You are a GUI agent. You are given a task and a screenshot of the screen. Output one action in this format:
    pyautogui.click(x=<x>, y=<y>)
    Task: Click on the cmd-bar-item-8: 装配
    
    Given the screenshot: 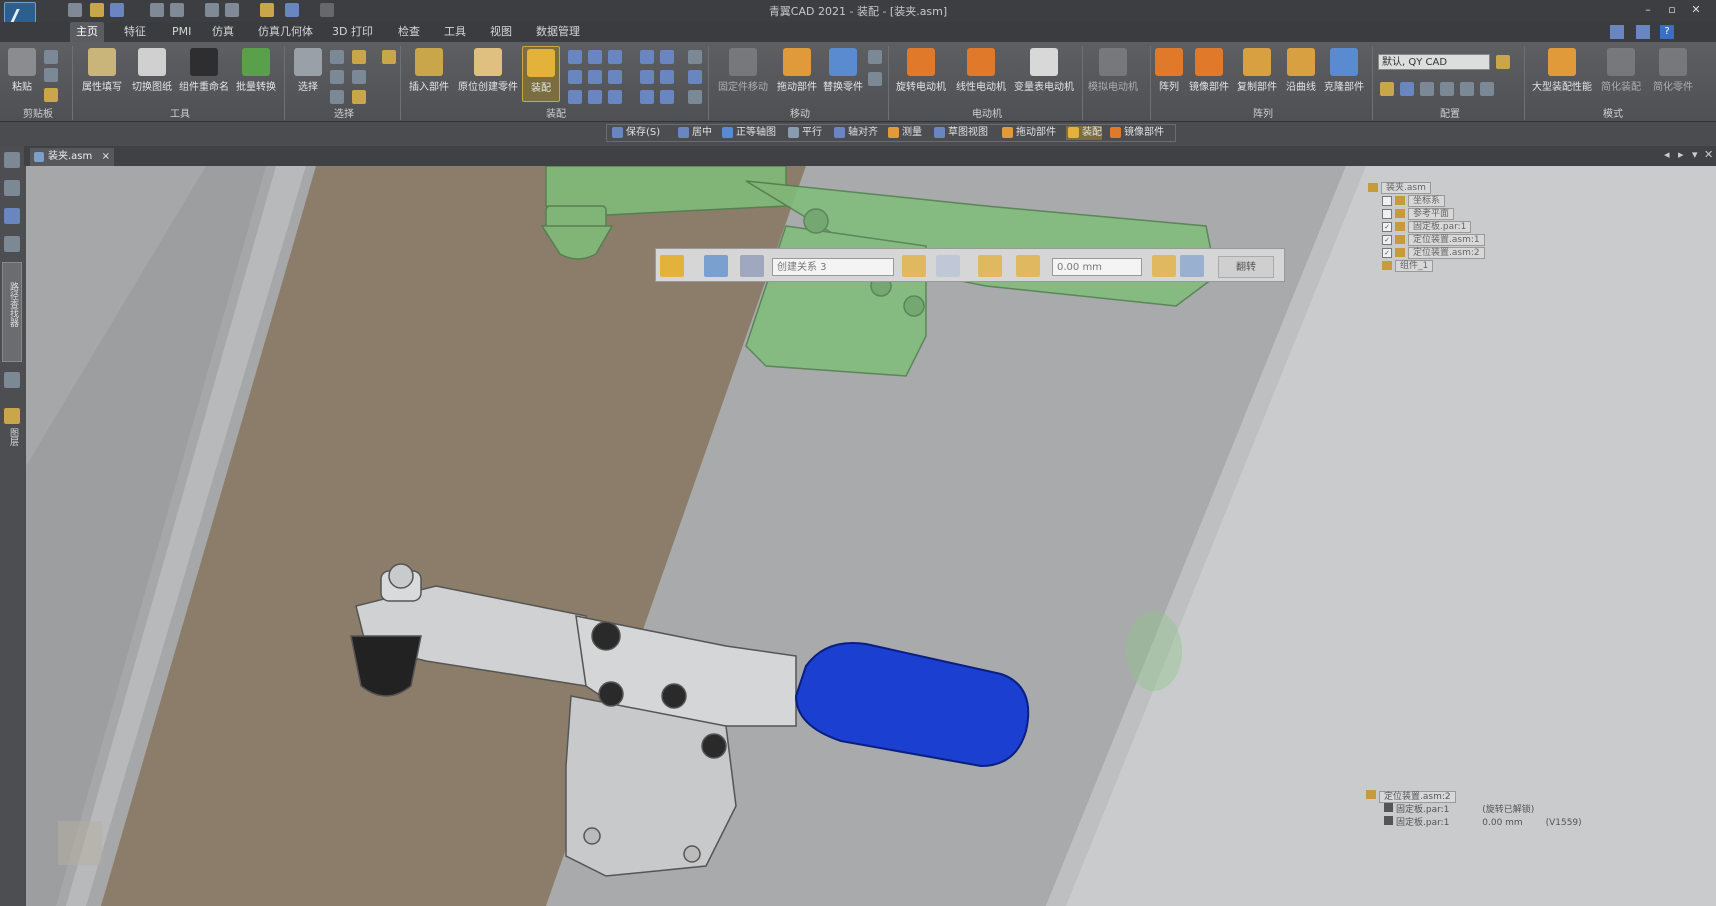 What is the action you would take?
    pyautogui.click(x=1084, y=133)
    